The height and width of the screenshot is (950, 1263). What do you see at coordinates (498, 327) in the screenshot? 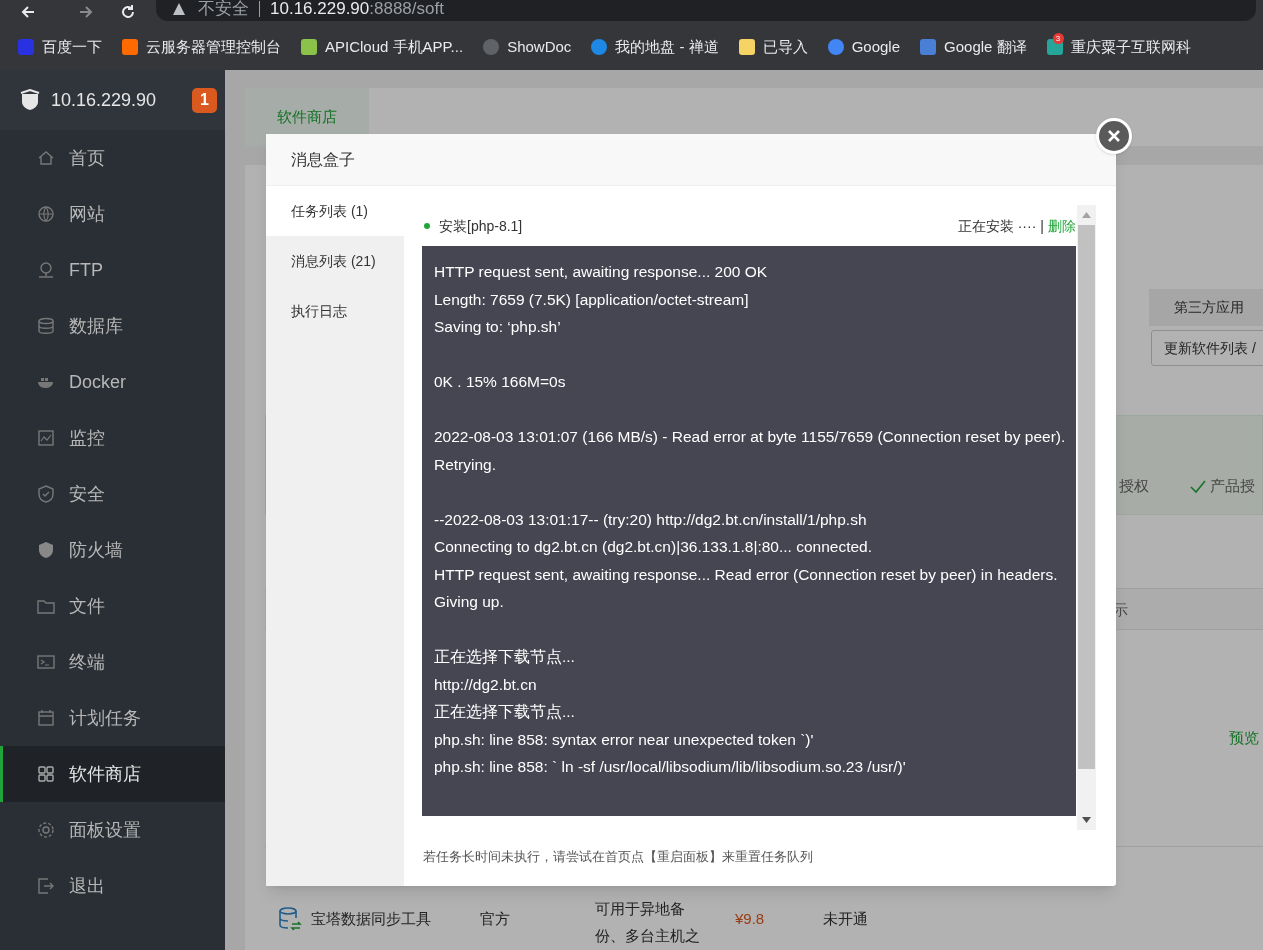
I see `log-line: Saving to: ‘php.sh’` at bounding box center [498, 327].